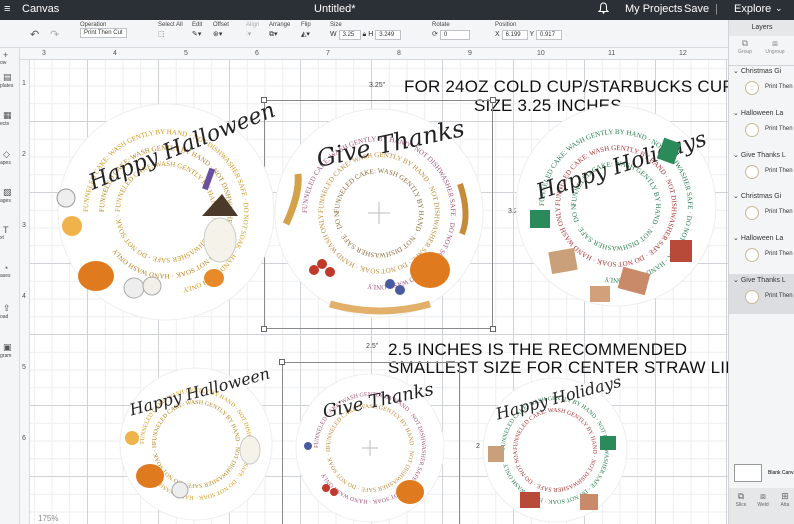 The width and height of the screenshot is (794, 524). I want to click on x-label: X, so click(497, 34).